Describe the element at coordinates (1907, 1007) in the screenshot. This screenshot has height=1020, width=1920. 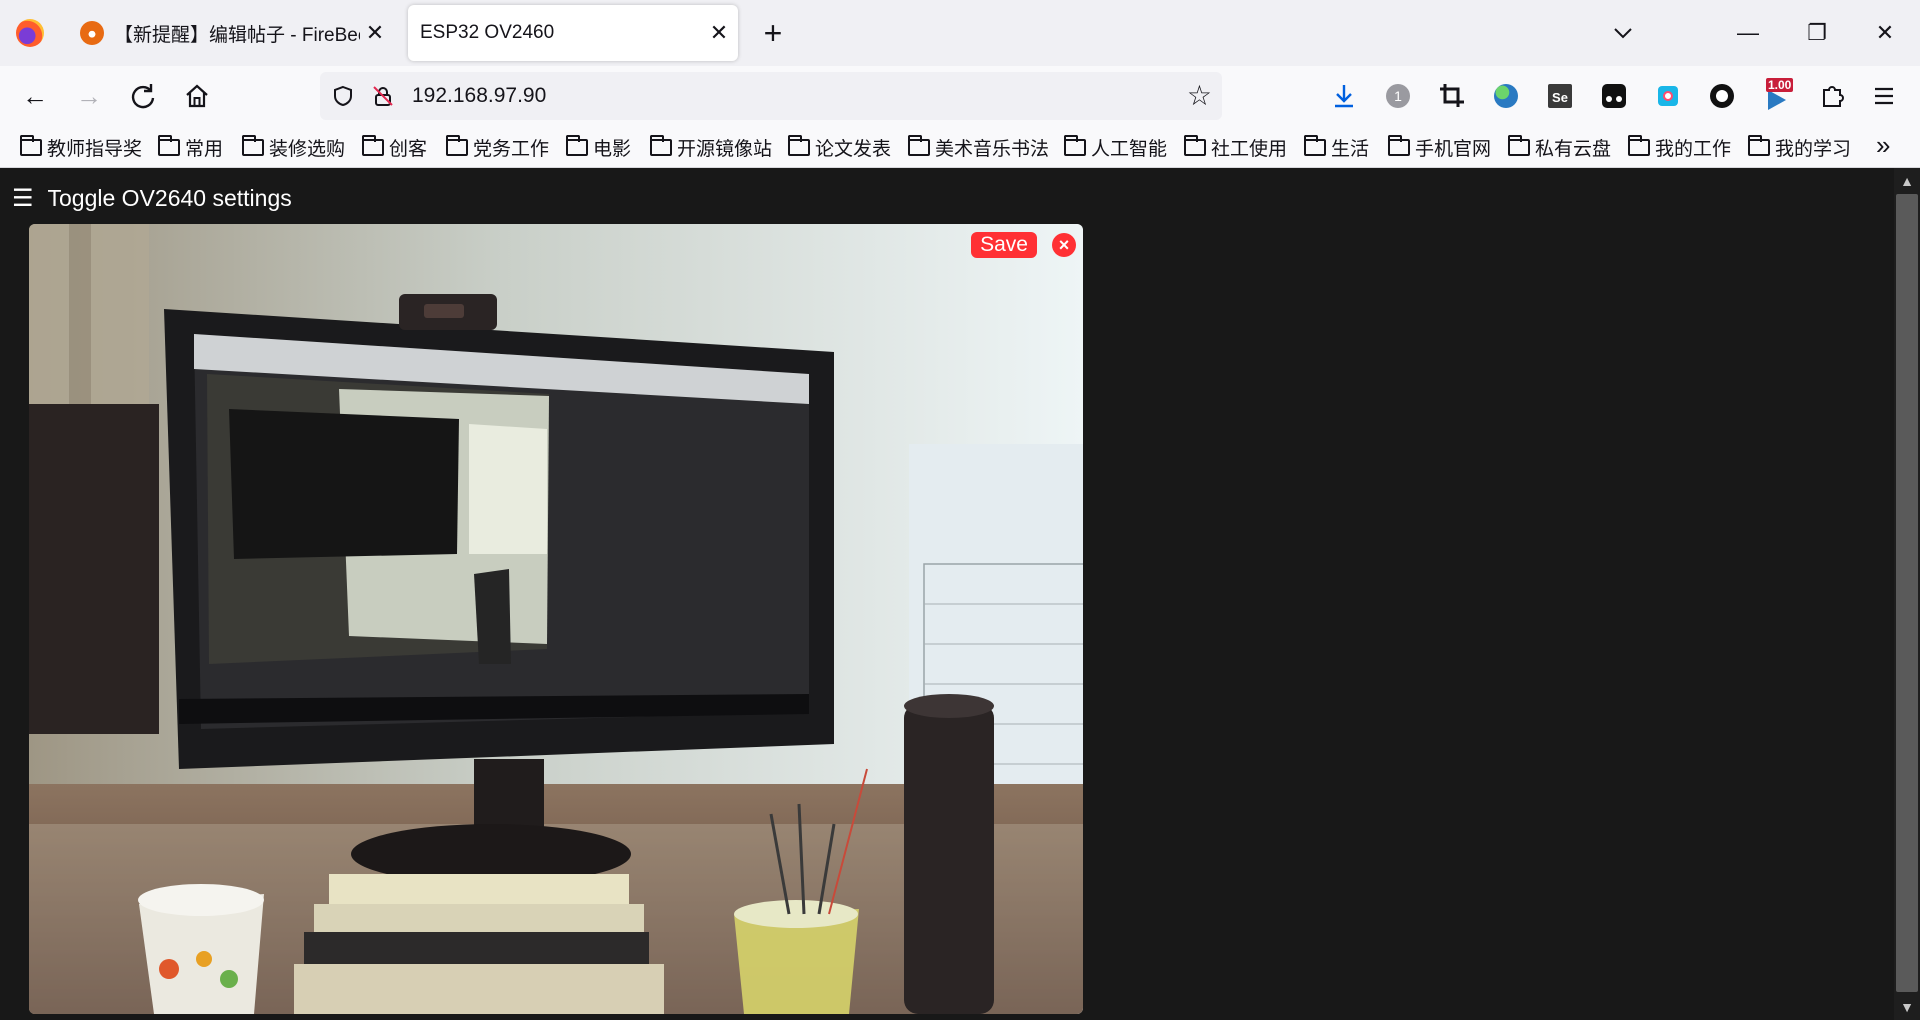
I see `scroll-down-icon: ▼` at that location.